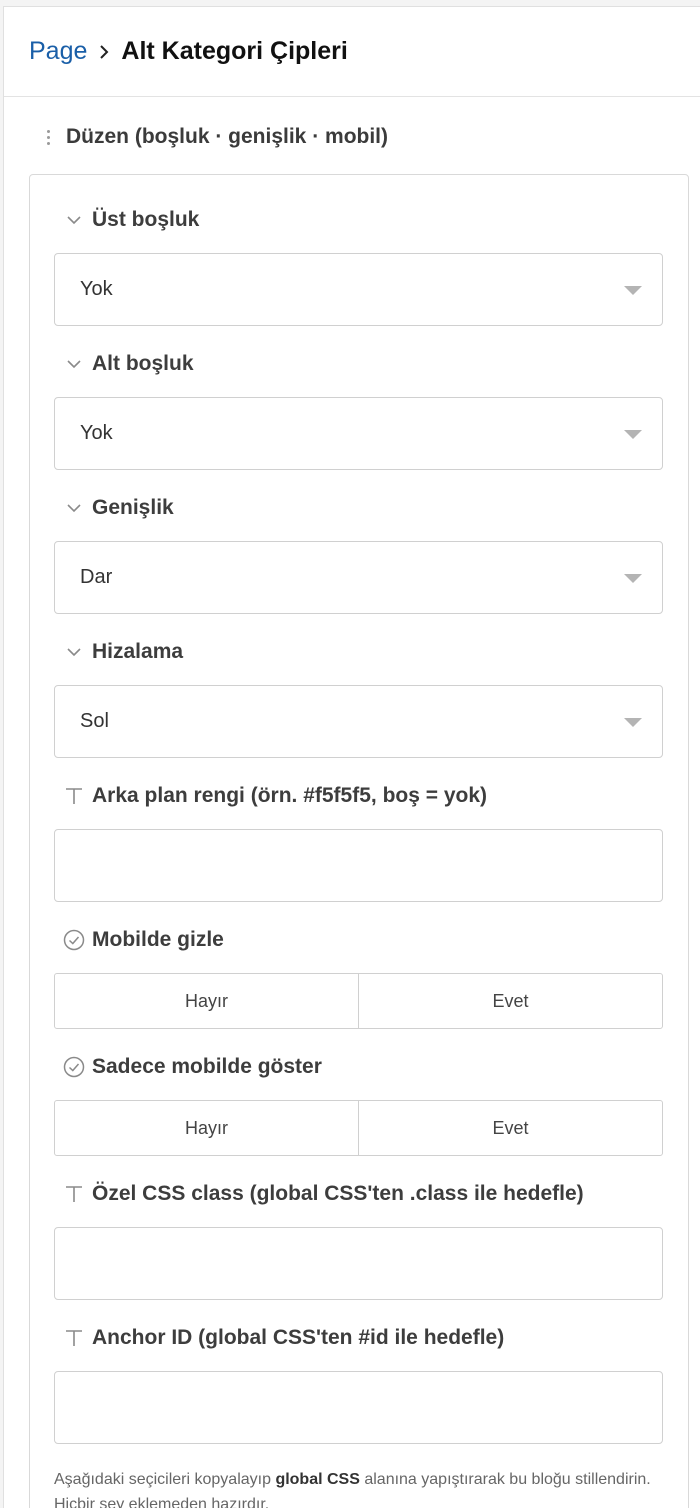 The height and width of the screenshot is (1508, 700). What do you see at coordinates (207, 1066) in the screenshot?
I see `only-mobile-label-text: Sadece mobilde göster` at bounding box center [207, 1066].